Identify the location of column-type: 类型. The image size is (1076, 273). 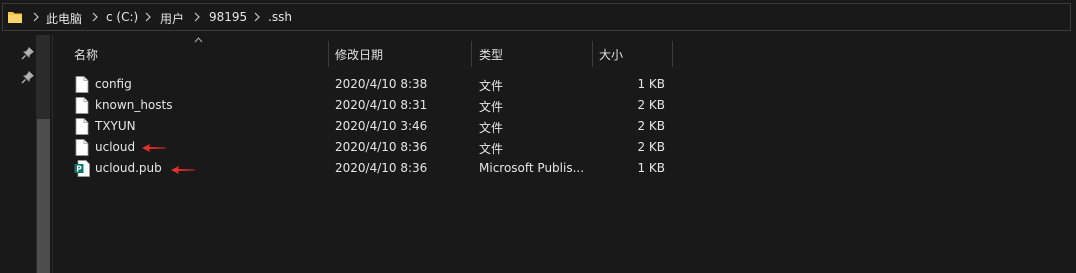
(491, 54).